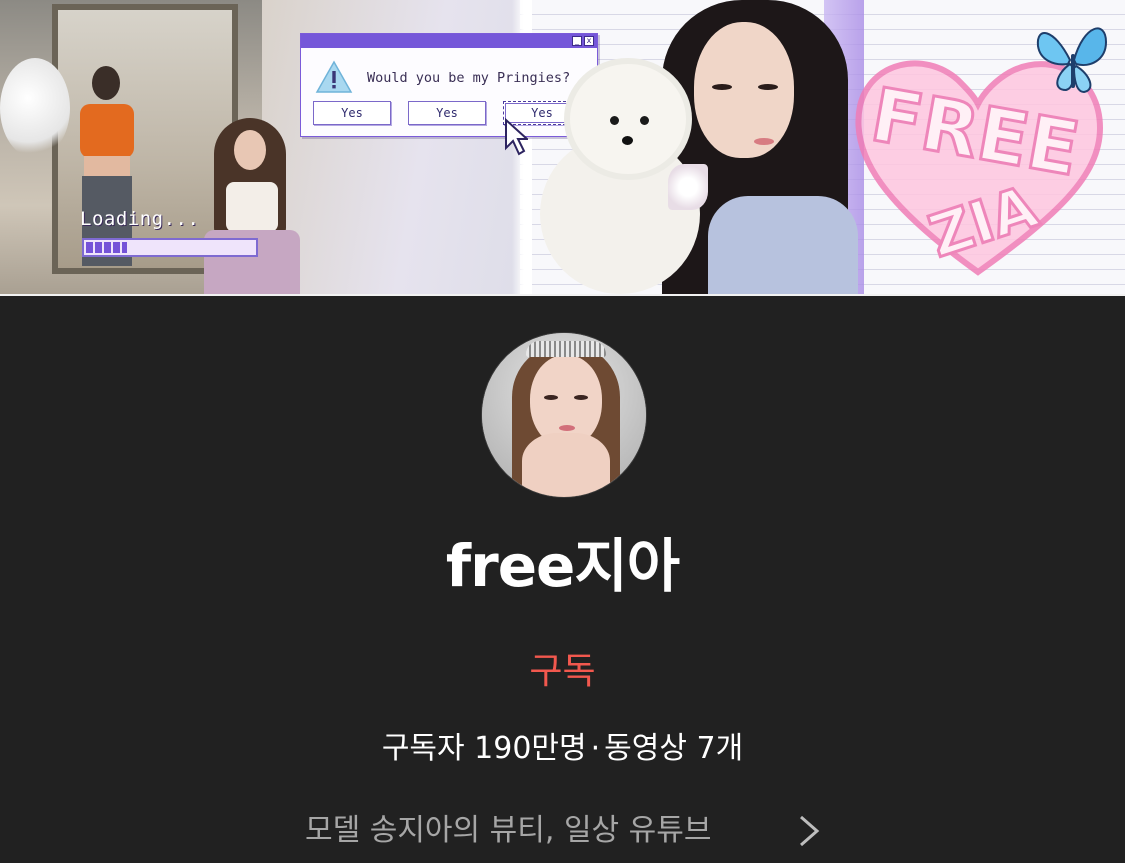  Describe the element at coordinates (107, 166) in the screenshot. I see `banner-photo-model-orange-top` at that location.